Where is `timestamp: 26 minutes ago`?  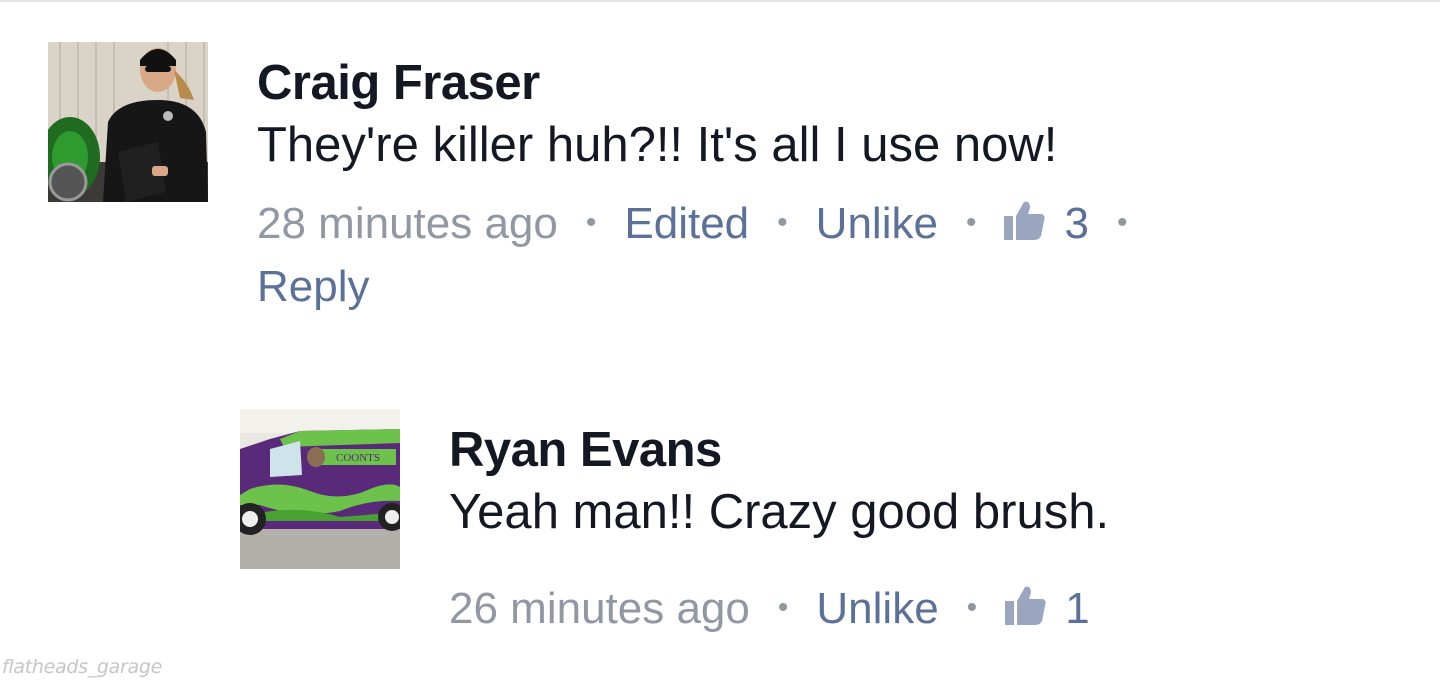
timestamp: 26 minutes ago is located at coordinates (599, 608).